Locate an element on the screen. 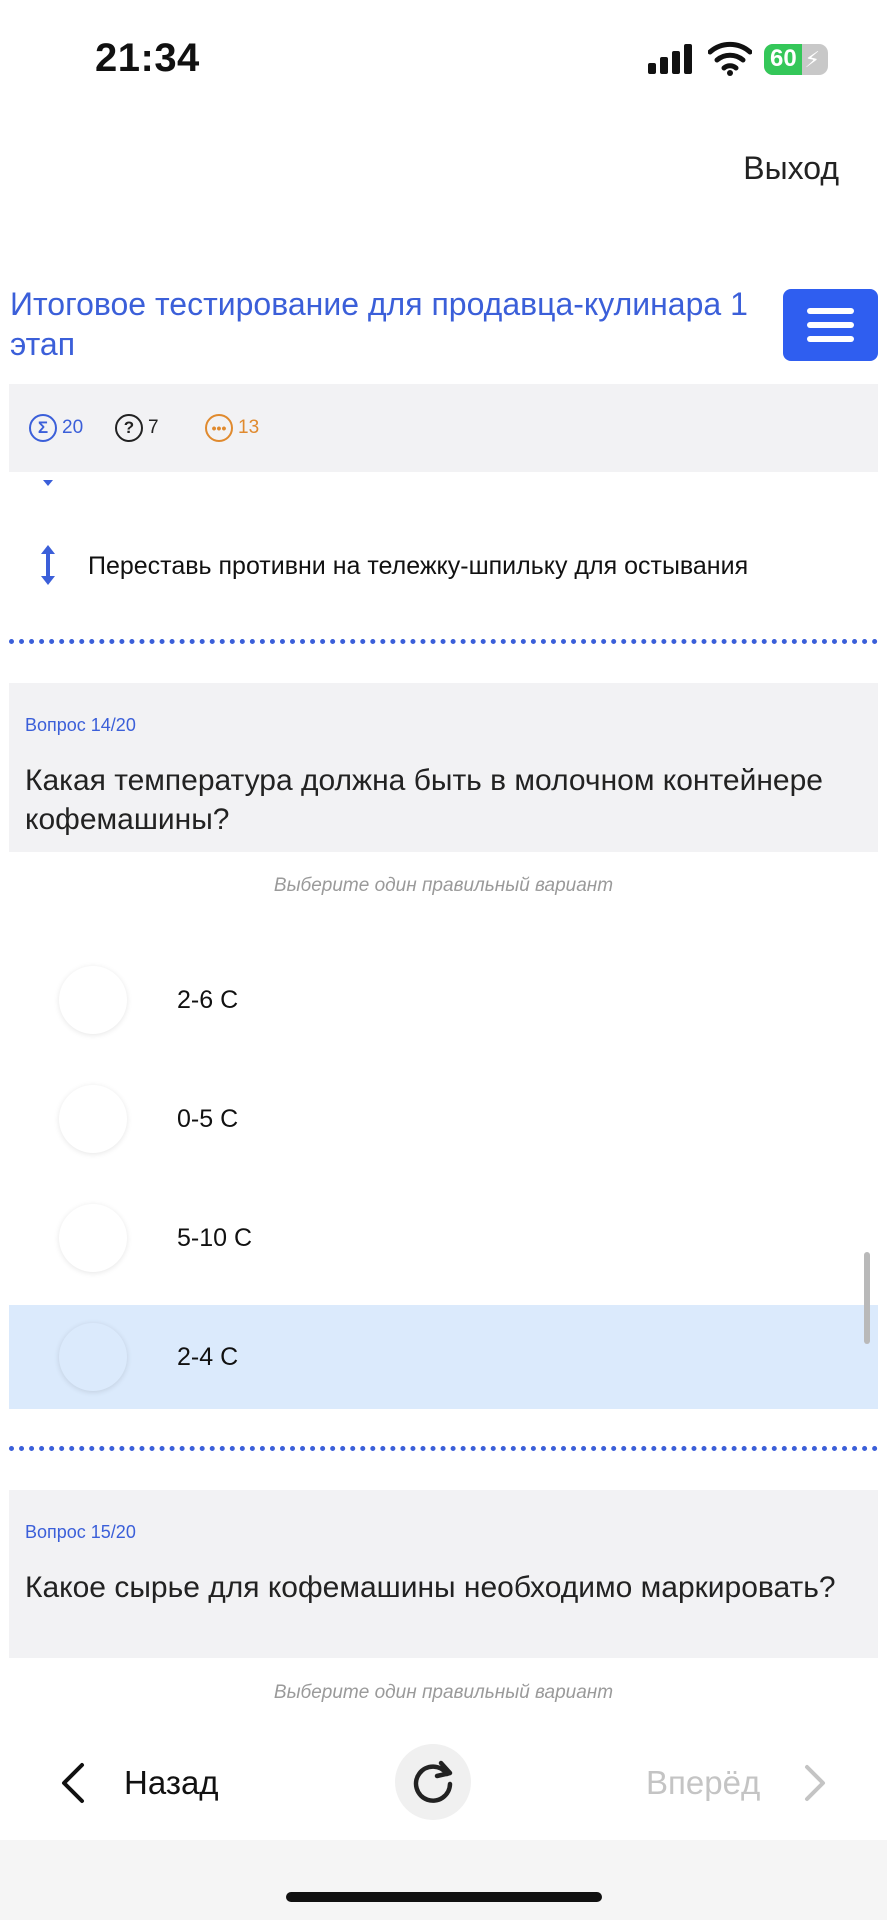 The width and height of the screenshot is (887, 1920). question-number: Вопрос 15/20 is located at coordinates (80, 1532).